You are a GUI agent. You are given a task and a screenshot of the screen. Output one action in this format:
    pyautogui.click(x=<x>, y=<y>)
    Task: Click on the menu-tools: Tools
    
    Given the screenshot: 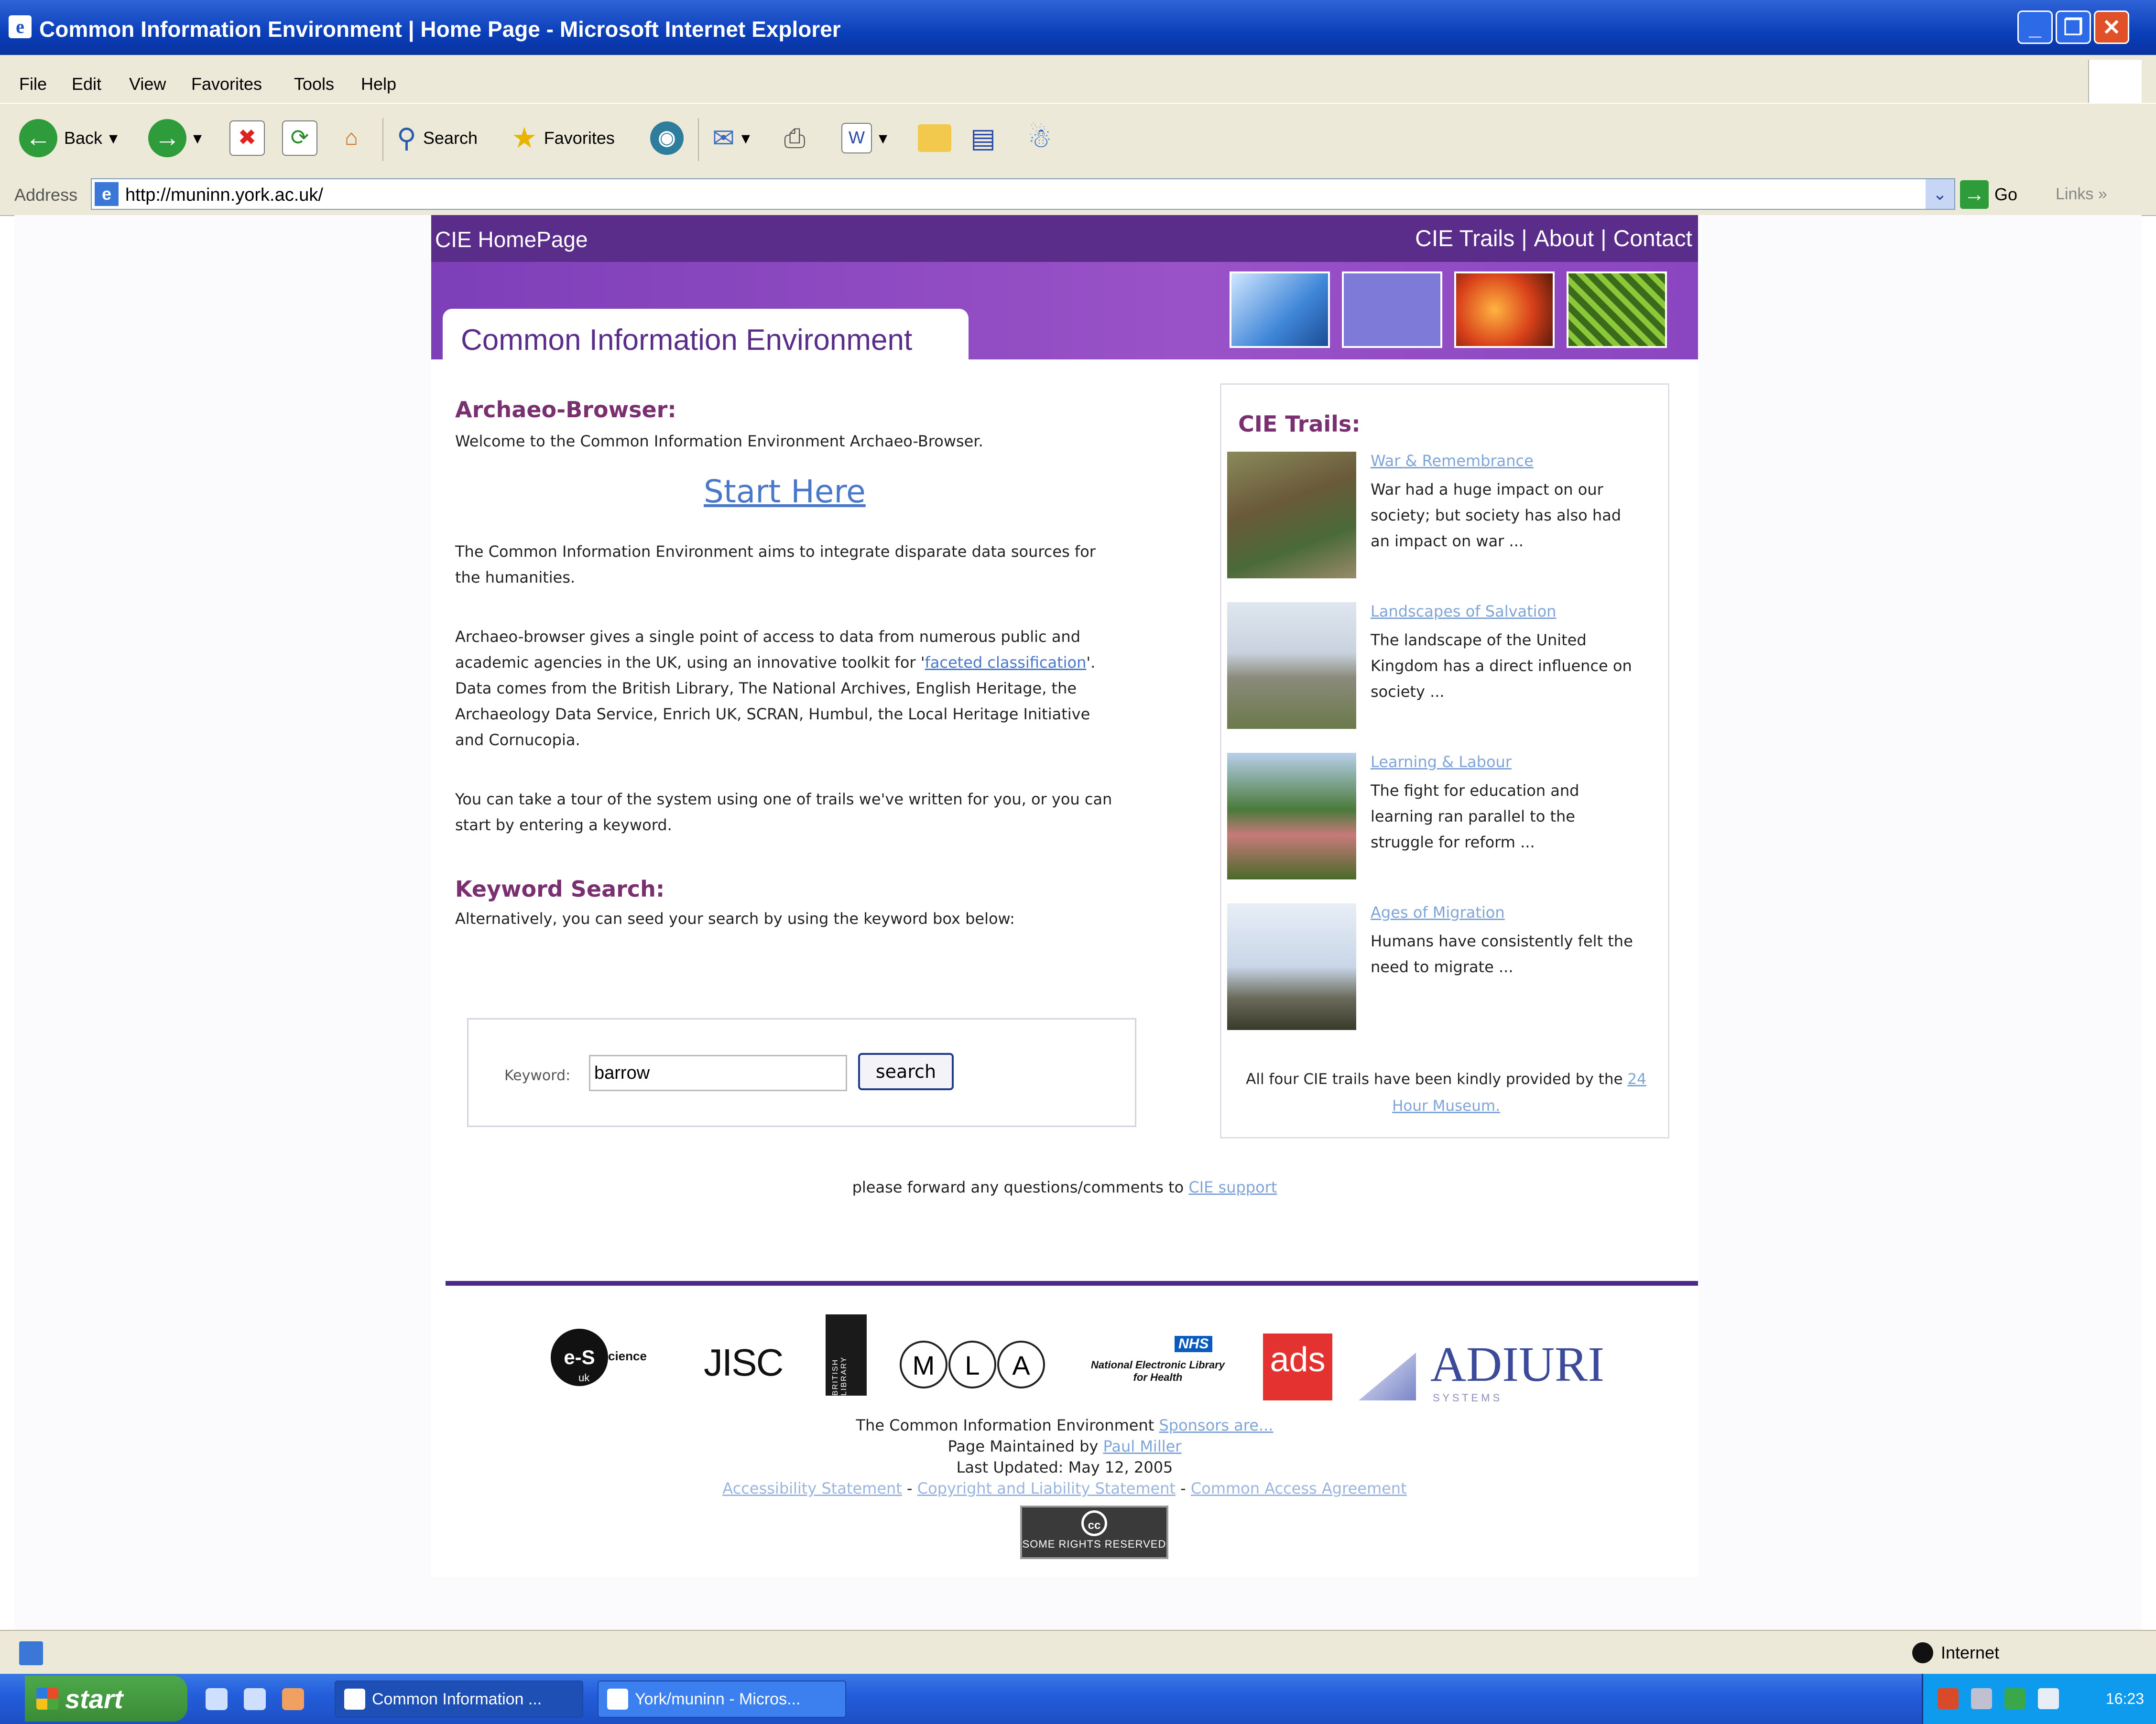 What is the action you would take?
    pyautogui.click(x=314, y=84)
    